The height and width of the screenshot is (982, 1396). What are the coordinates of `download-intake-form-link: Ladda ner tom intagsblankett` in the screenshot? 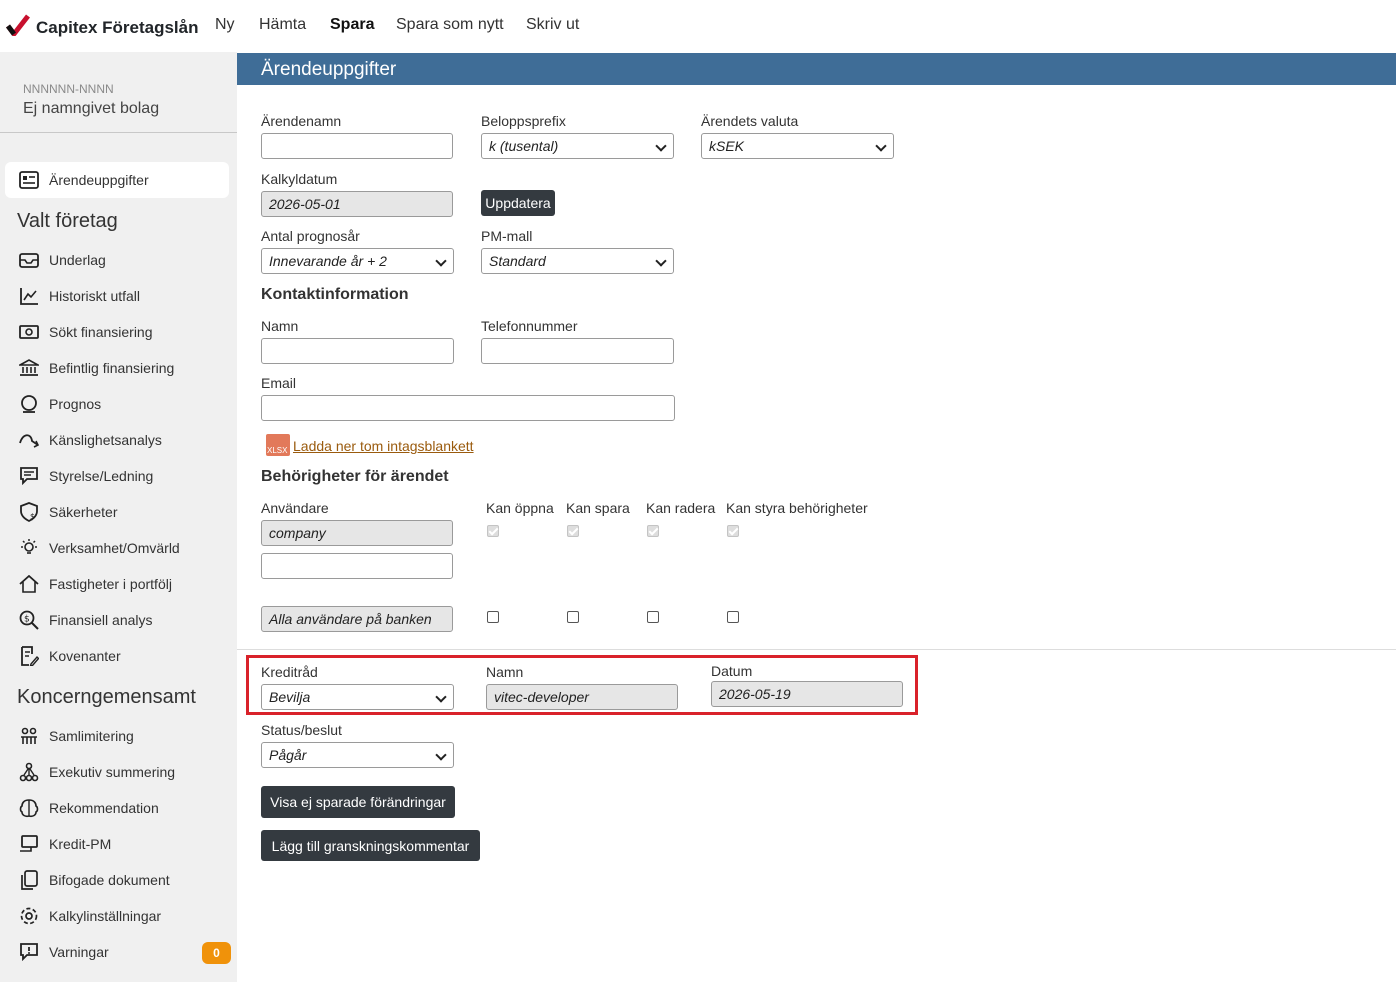 It's located at (383, 446).